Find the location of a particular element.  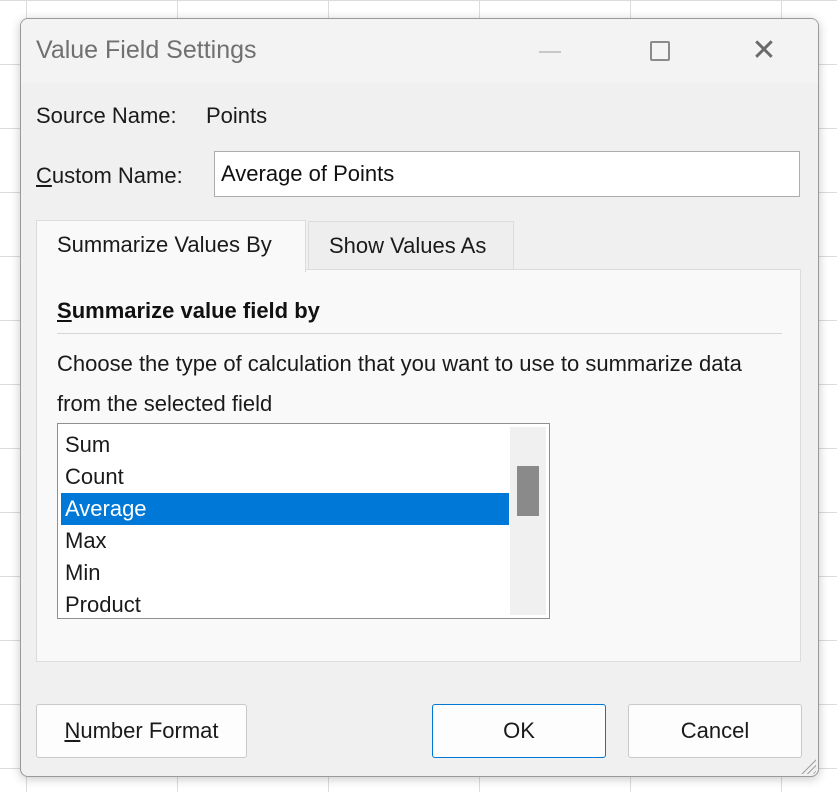

list-item-min: Min is located at coordinates (285, 573).